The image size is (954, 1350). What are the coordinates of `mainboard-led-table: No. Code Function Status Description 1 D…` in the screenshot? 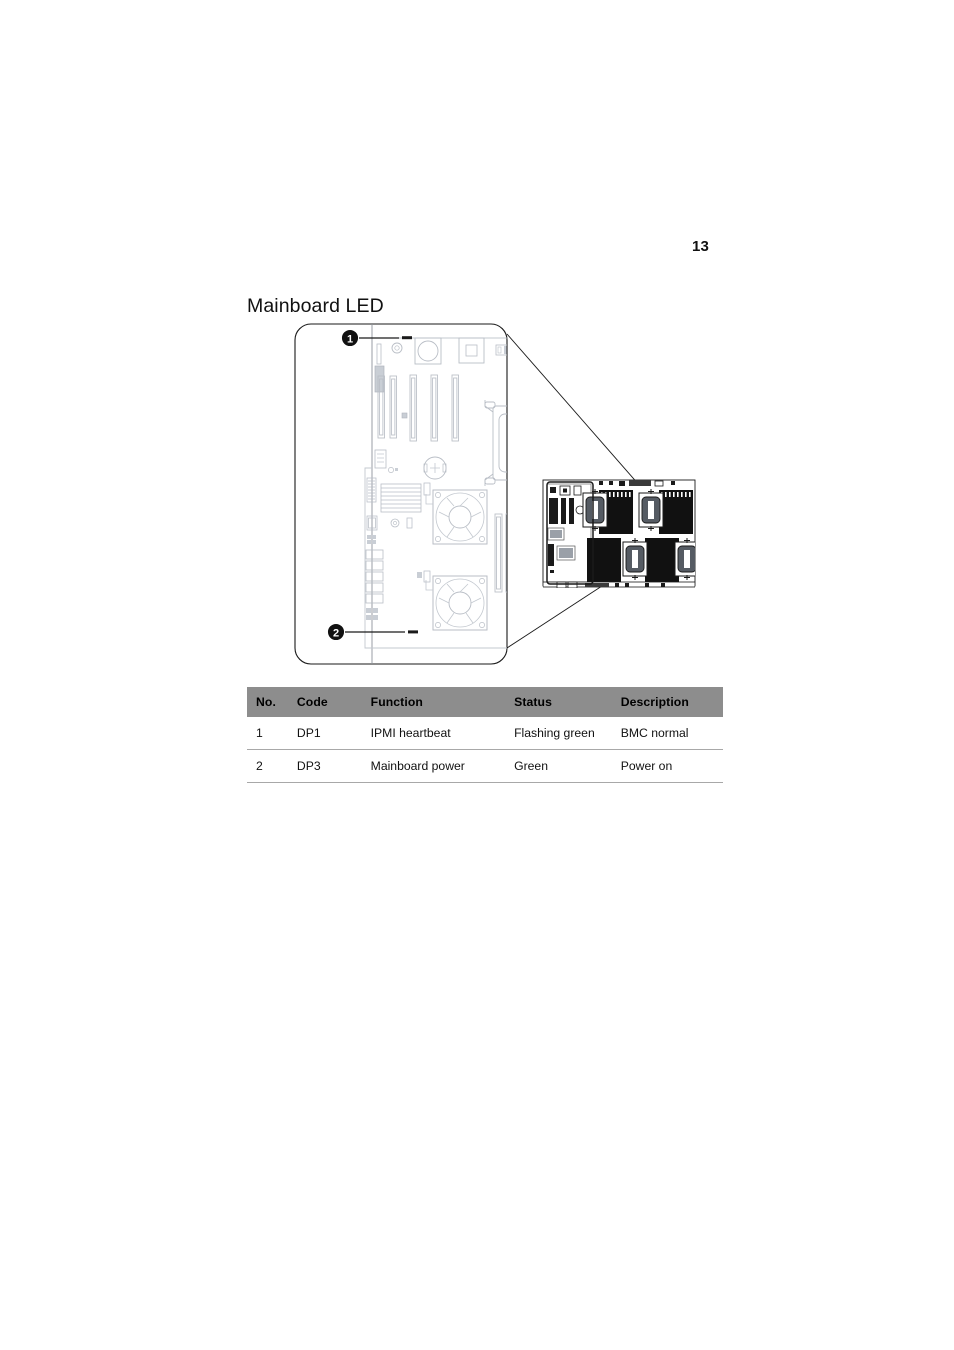 It's located at (485, 735).